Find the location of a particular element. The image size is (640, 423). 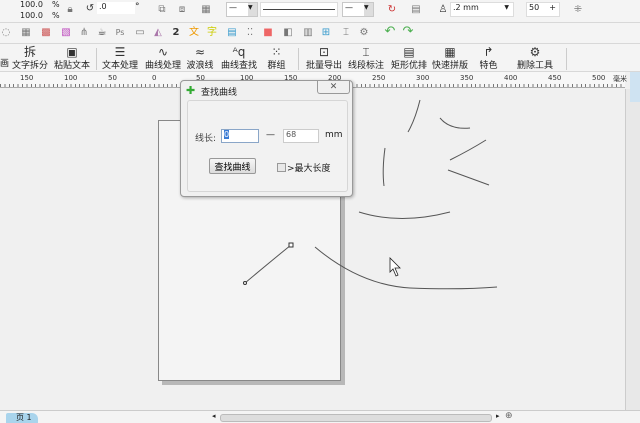

dialog-title: 查找曲线 is located at coordinates (219, 93).